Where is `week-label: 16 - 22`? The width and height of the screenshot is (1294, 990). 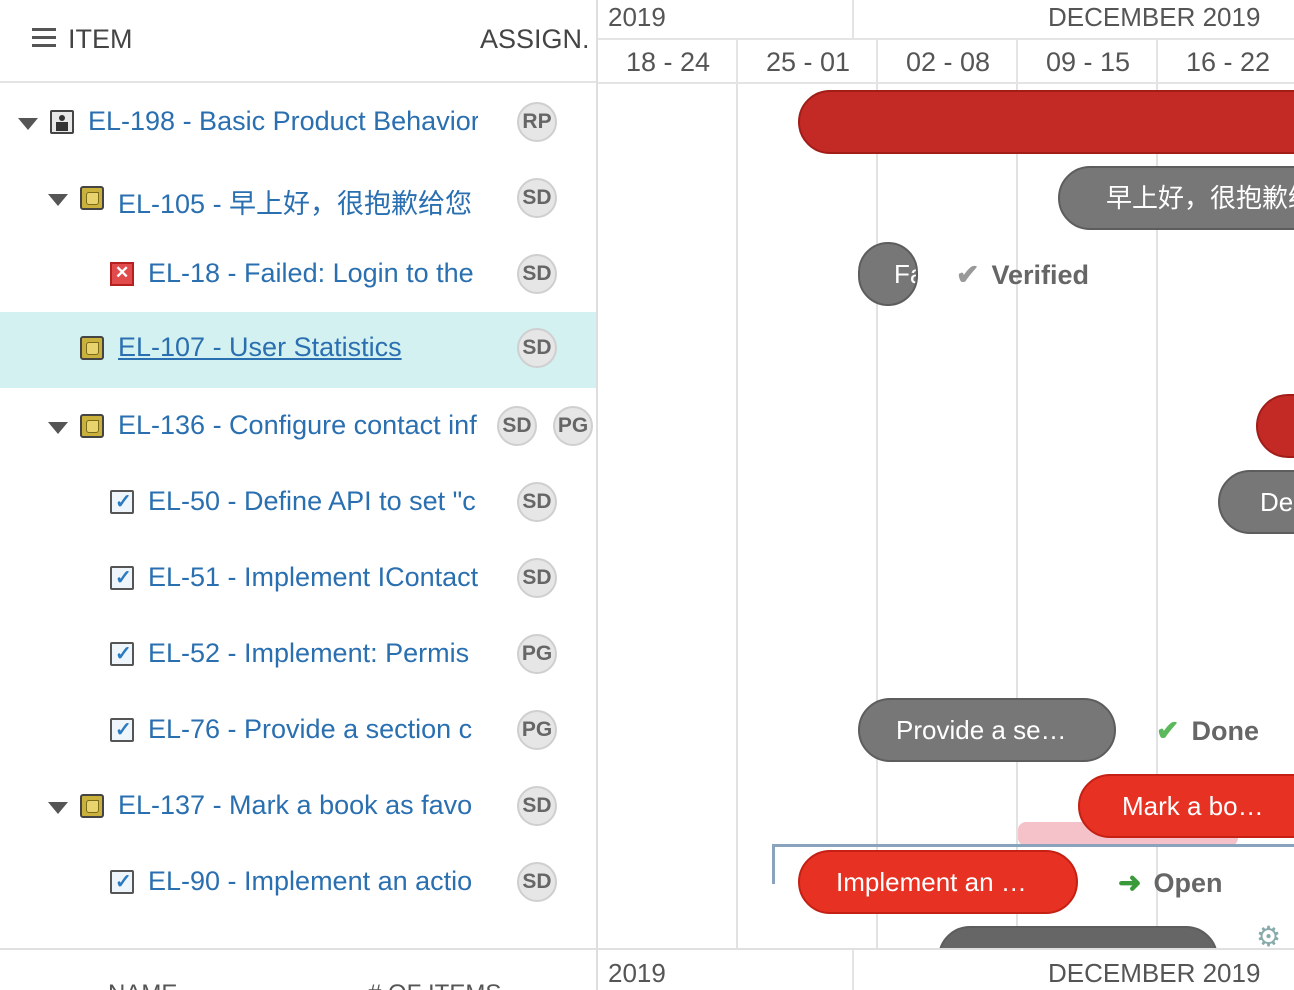
week-label: 16 - 22 is located at coordinates (1228, 62).